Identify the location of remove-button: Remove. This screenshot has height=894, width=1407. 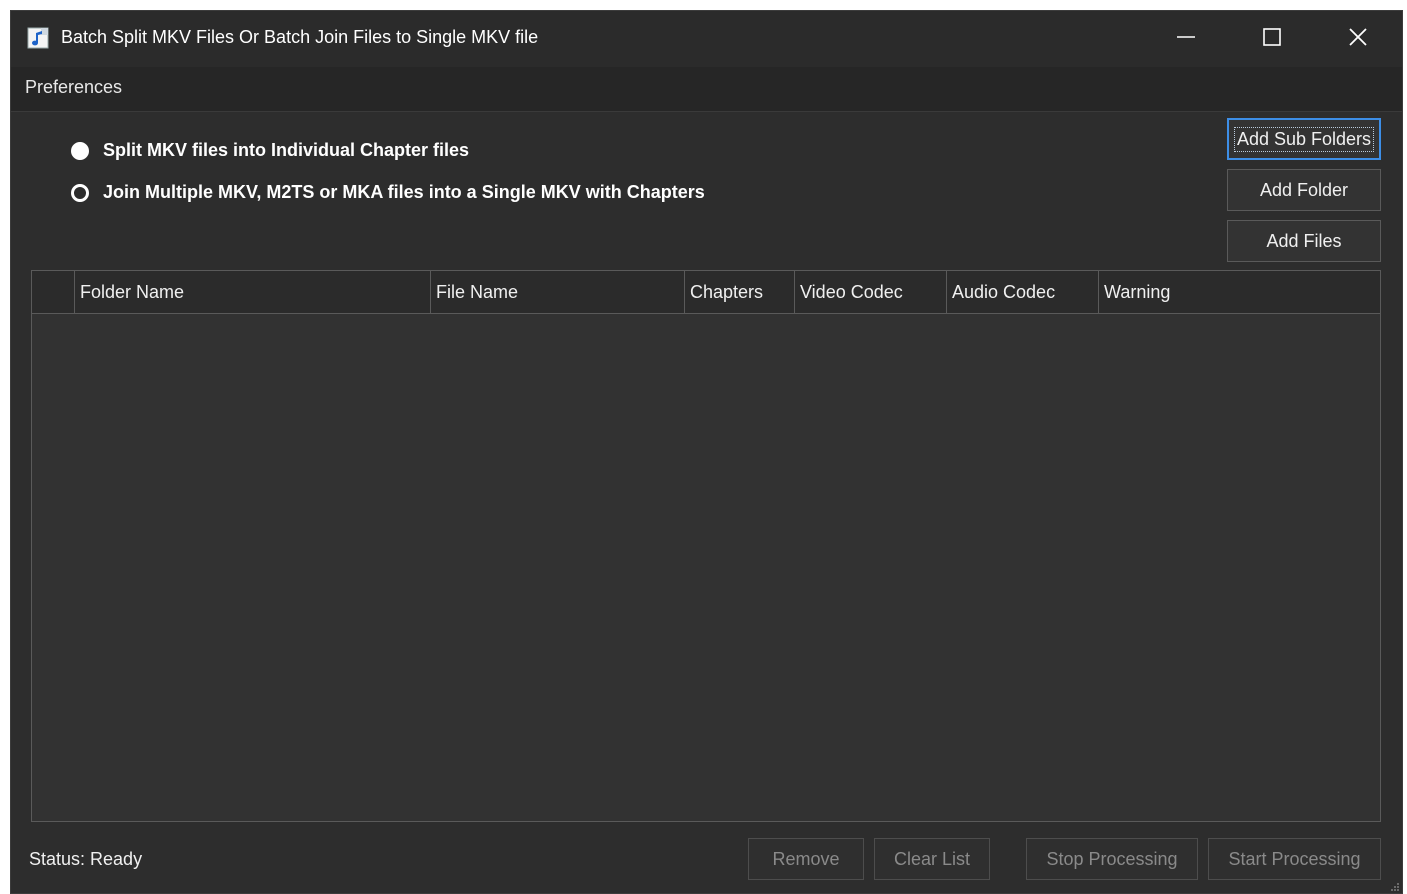
(806, 859).